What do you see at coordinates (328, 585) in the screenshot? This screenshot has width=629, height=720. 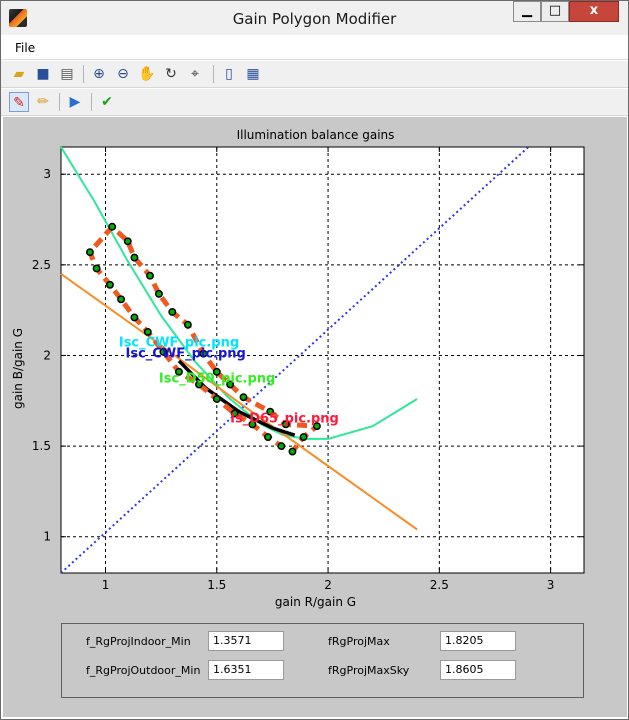 I see `x-tick-label: 2` at bounding box center [328, 585].